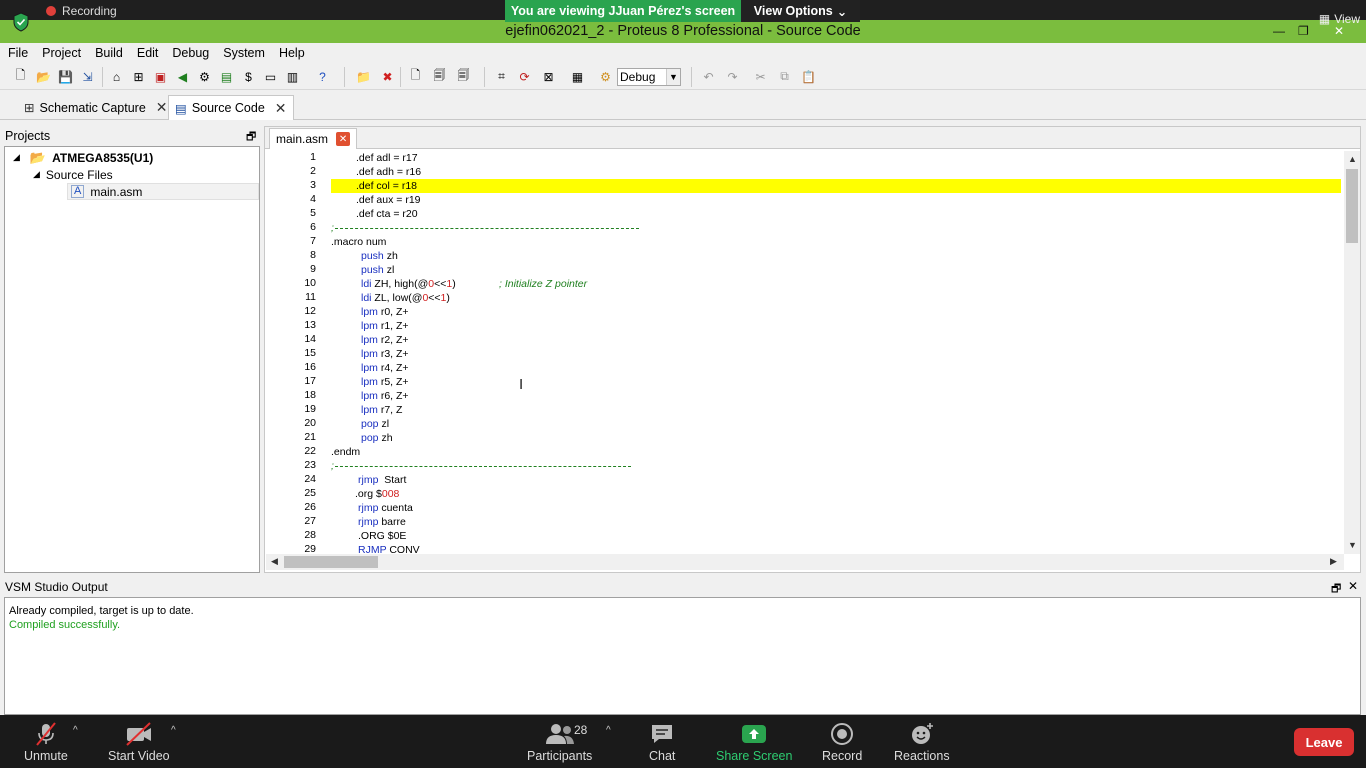 Image resolution: width=1366 pixels, height=768 pixels. What do you see at coordinates (322, 76) in the screenshot?
I see `help-icon: ?` at bounding box center [322, 76].